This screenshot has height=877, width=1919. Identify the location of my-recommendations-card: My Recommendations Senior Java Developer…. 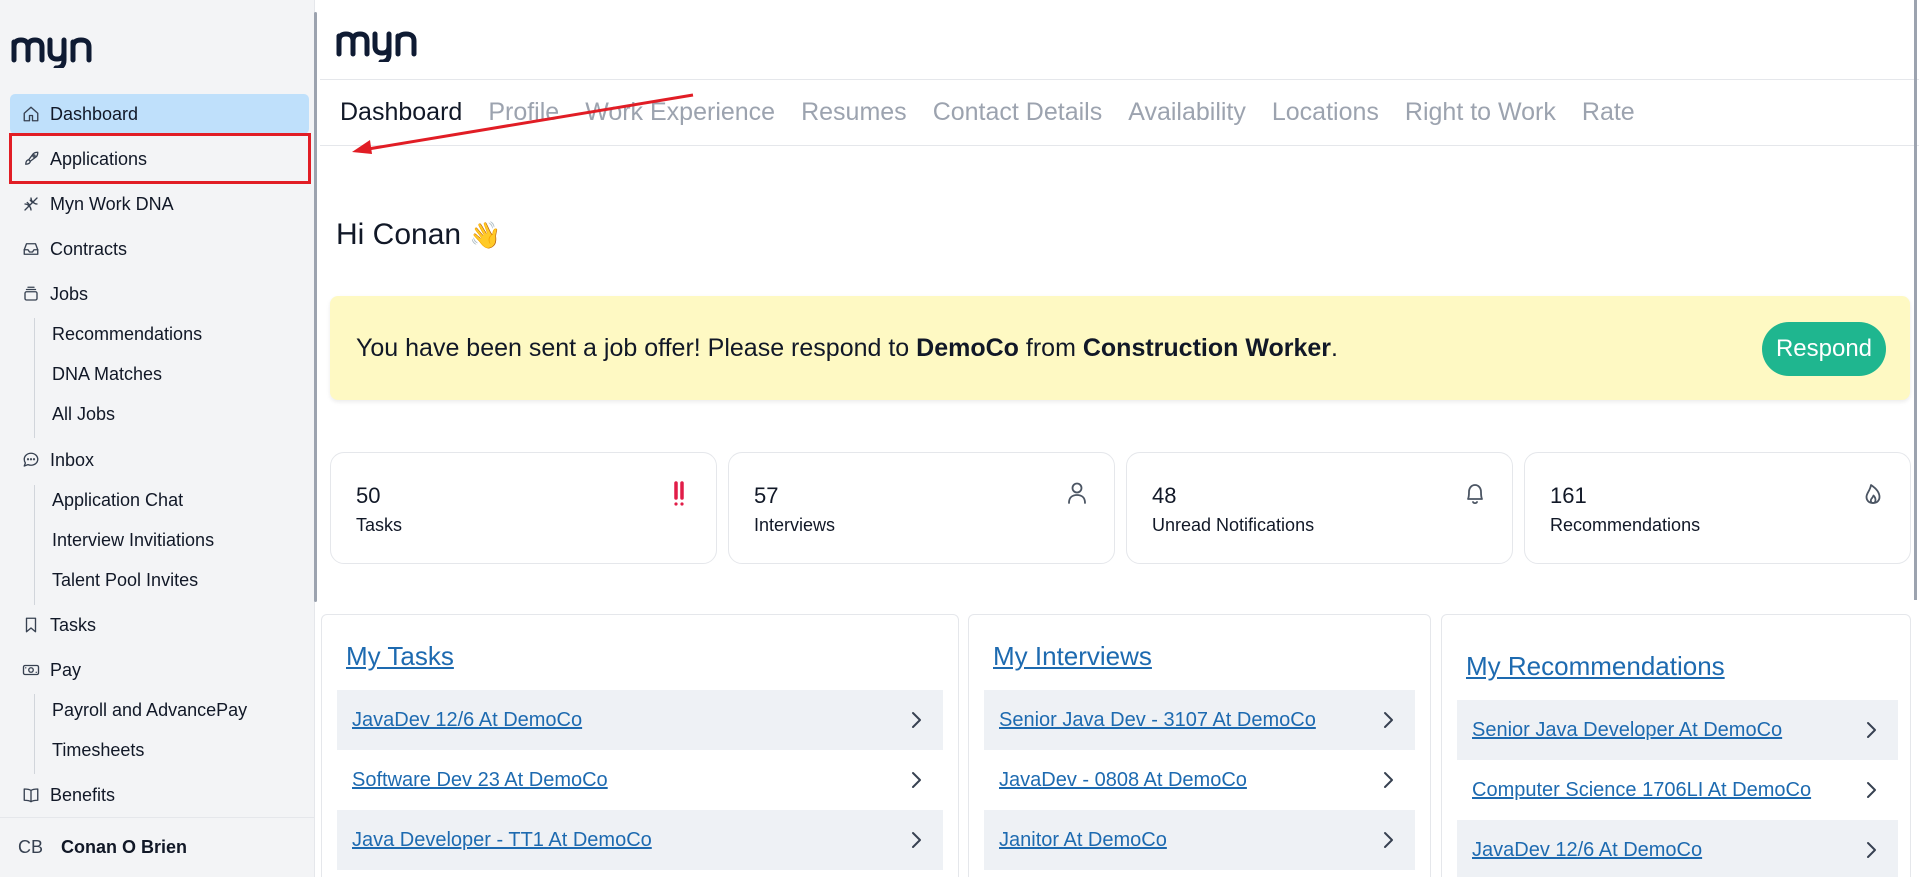
(1676, 745).